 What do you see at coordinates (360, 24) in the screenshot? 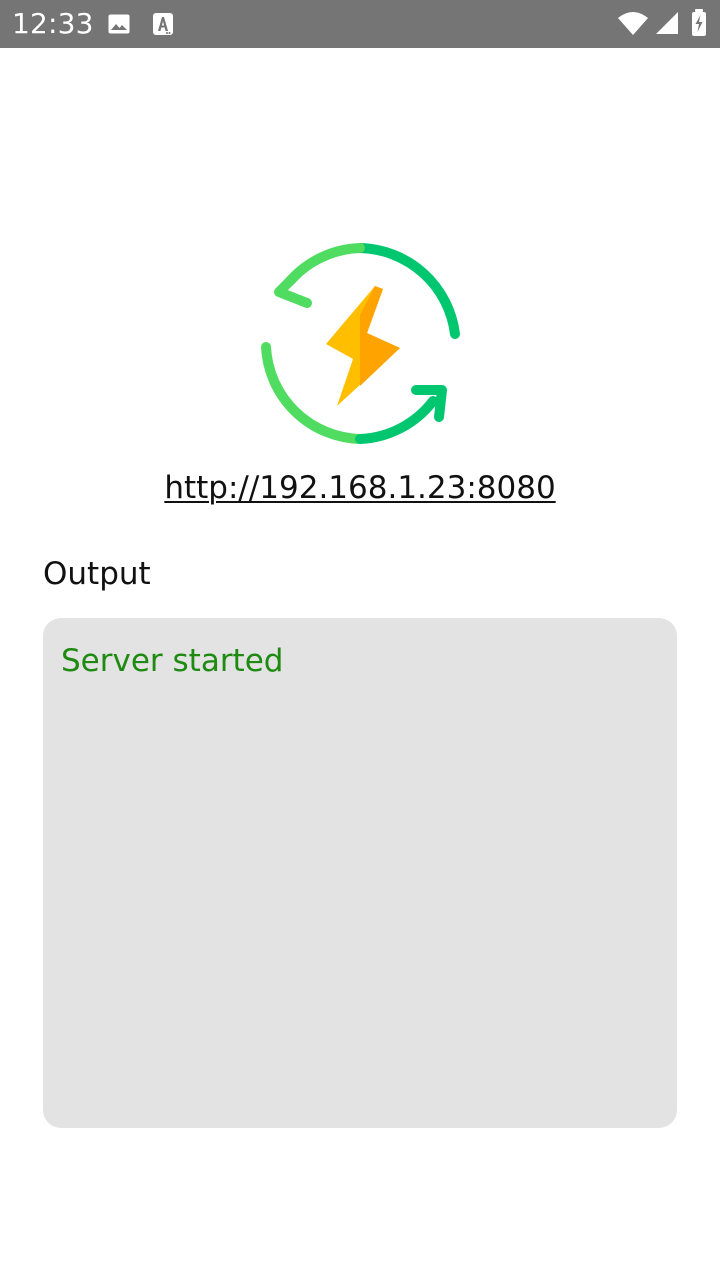
I see `status-bar: 12:33` at bounding box center [360, 24].